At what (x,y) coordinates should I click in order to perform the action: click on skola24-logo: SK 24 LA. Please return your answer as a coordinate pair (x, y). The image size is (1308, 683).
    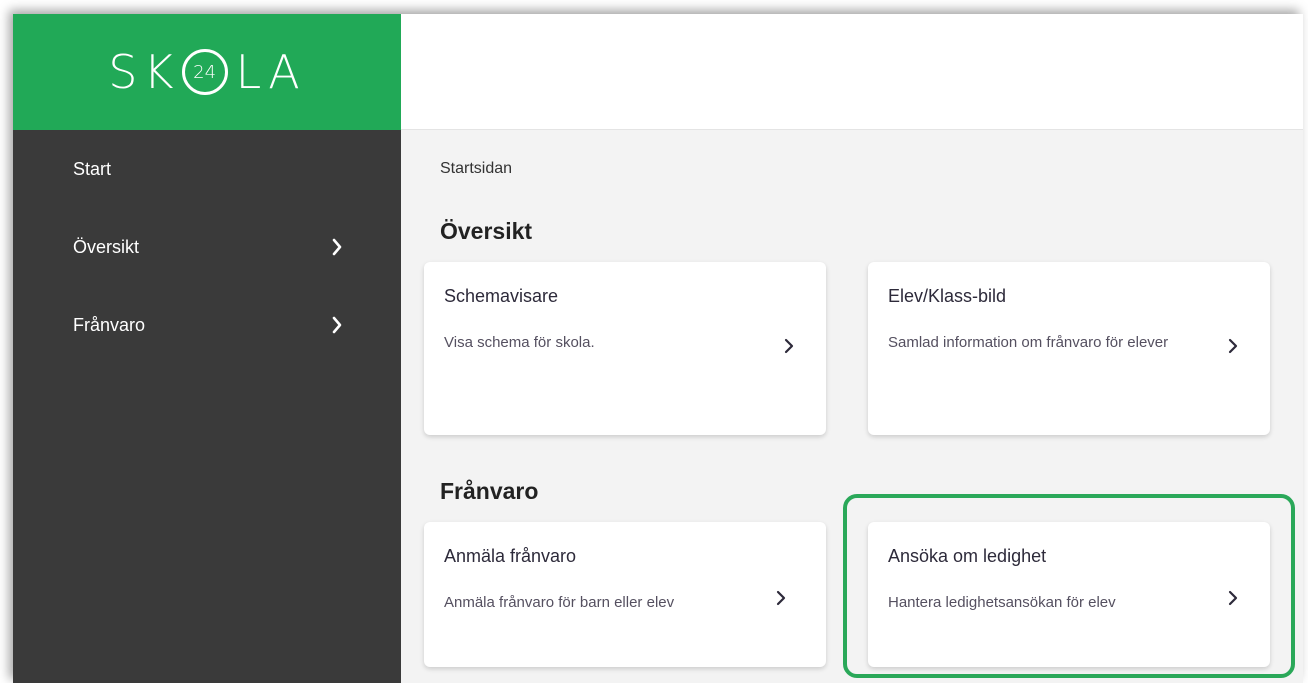
    Looking at the image, I should click on (207, 72).